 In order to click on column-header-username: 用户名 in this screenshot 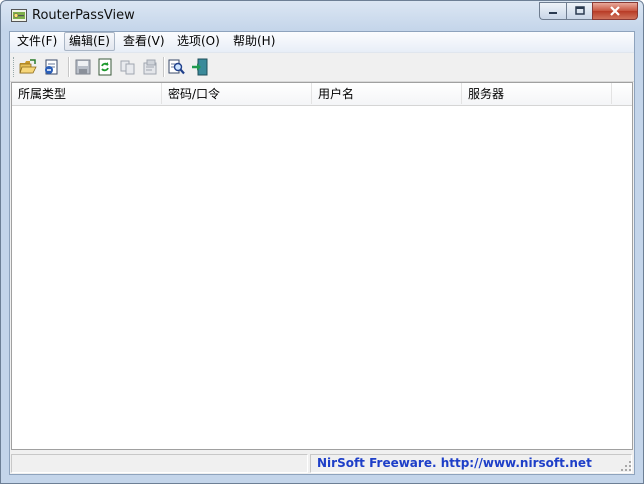, I will do `click(387, 93)`.